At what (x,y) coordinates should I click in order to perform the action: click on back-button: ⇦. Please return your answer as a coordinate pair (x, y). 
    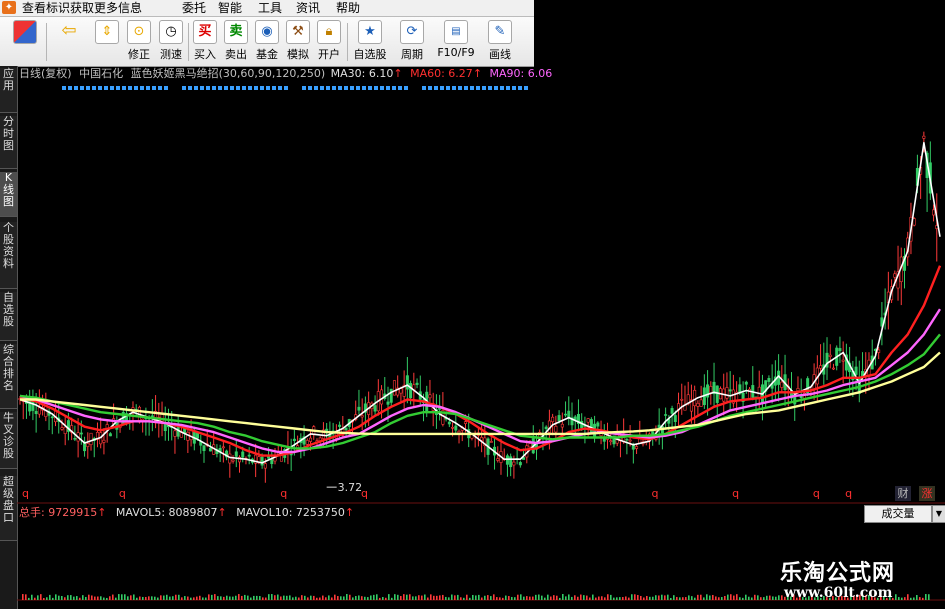
    Looking at the image, I should click on (69, 42).